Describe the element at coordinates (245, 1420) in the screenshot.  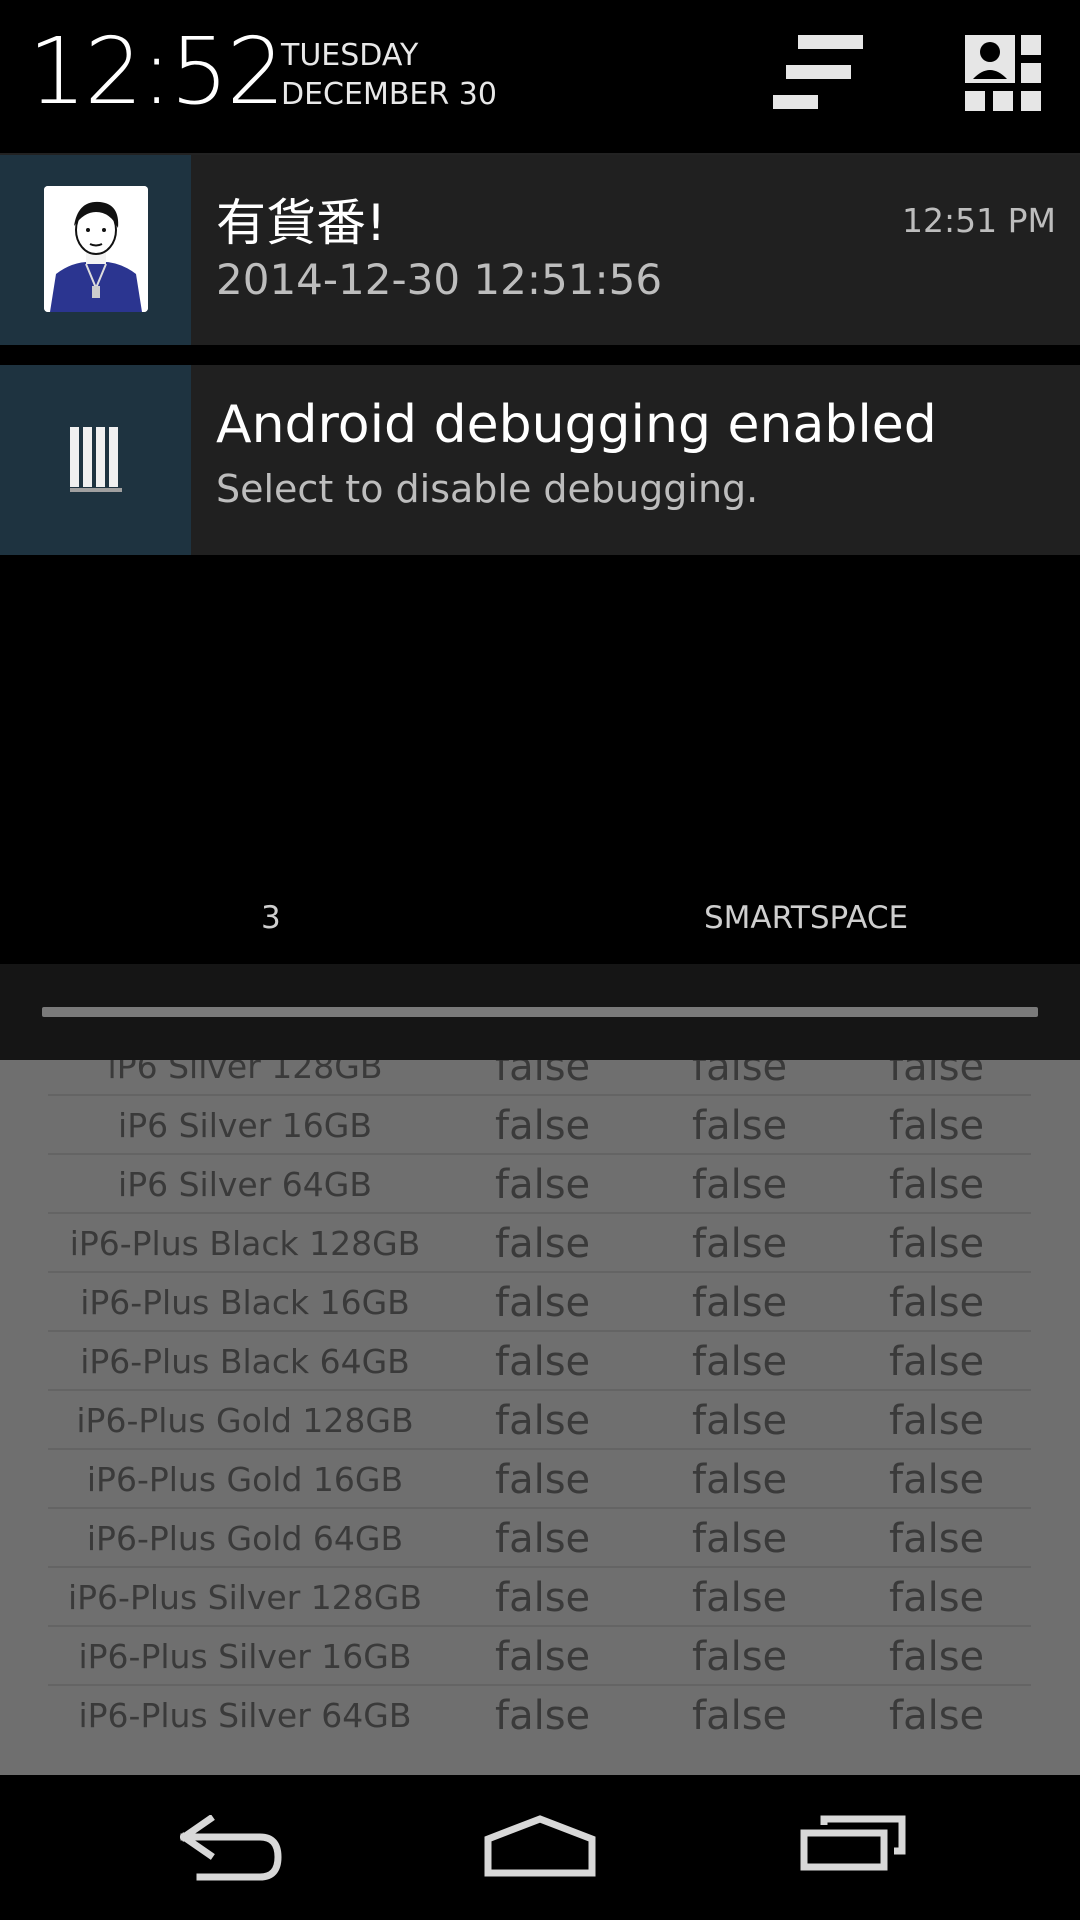
I see `product-name-cell: iP6-Plus Gold 128GB` at that location.